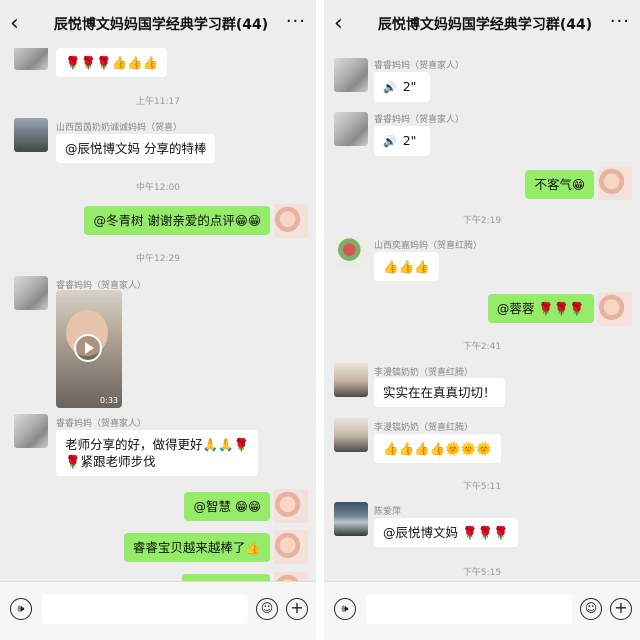 This screenshot has height=640, width=640. I want to click on sender-name: 山西奕嘉妈妈（贺喜红腾）, so click(428, 246).